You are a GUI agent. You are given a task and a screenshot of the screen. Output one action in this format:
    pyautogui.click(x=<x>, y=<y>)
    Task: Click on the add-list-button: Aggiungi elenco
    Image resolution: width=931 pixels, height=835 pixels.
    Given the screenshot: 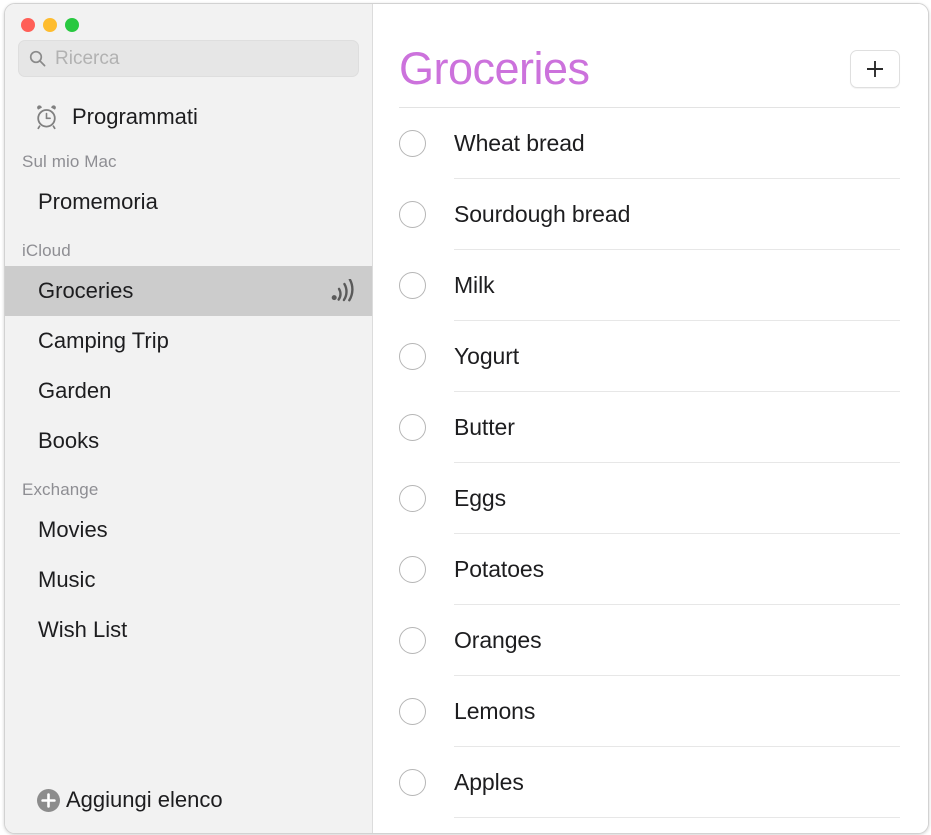 What is the action you would take?
    pyautogui.click(x=188, y=810)
    